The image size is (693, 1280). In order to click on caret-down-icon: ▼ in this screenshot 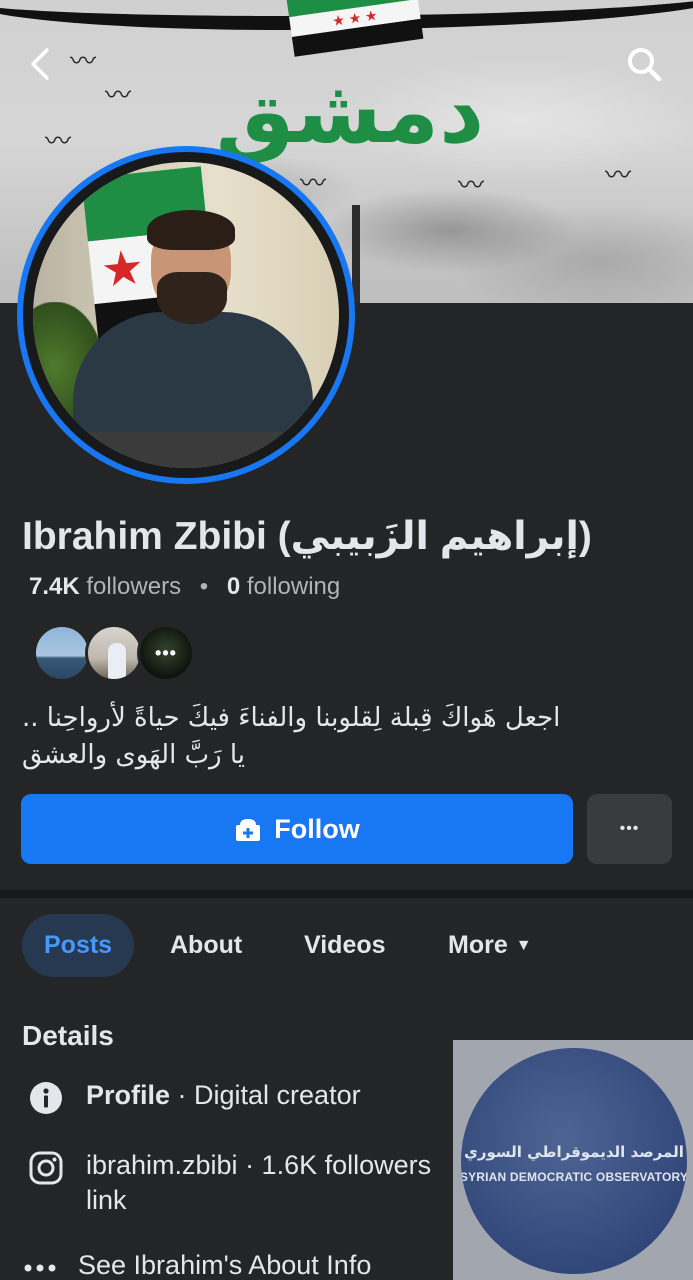, I will do `click(523, 945)`.